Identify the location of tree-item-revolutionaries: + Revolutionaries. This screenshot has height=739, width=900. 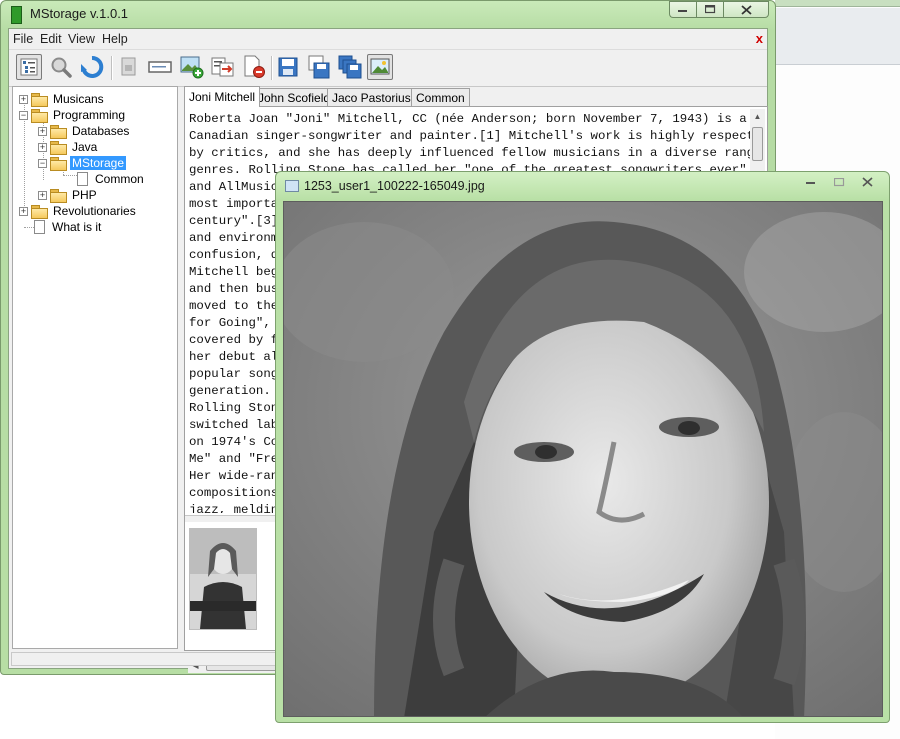
(78, 211).